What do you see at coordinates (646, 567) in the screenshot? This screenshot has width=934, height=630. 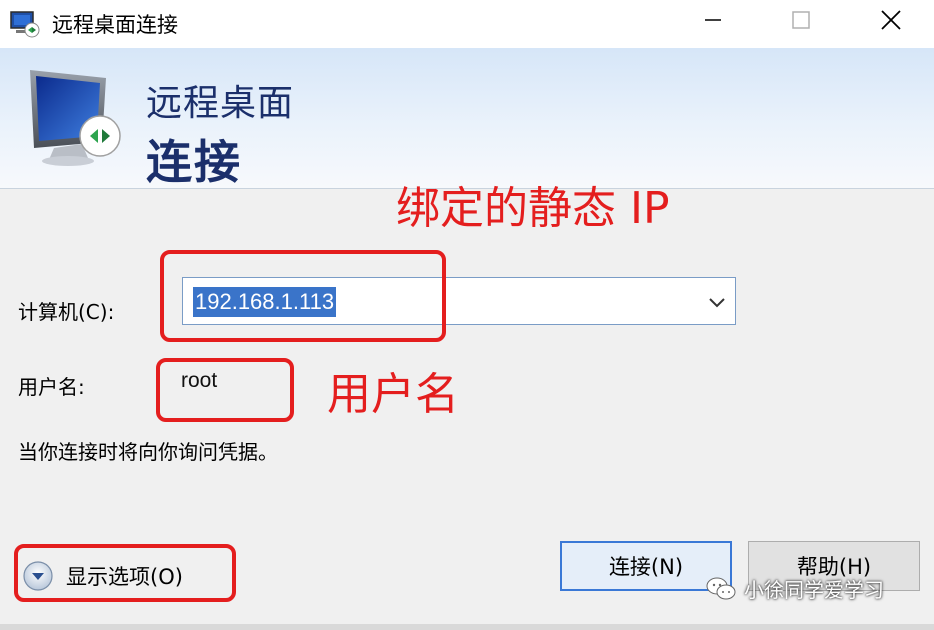 I see `connect-label: 连接(N)` at bounding box center [646, 567].